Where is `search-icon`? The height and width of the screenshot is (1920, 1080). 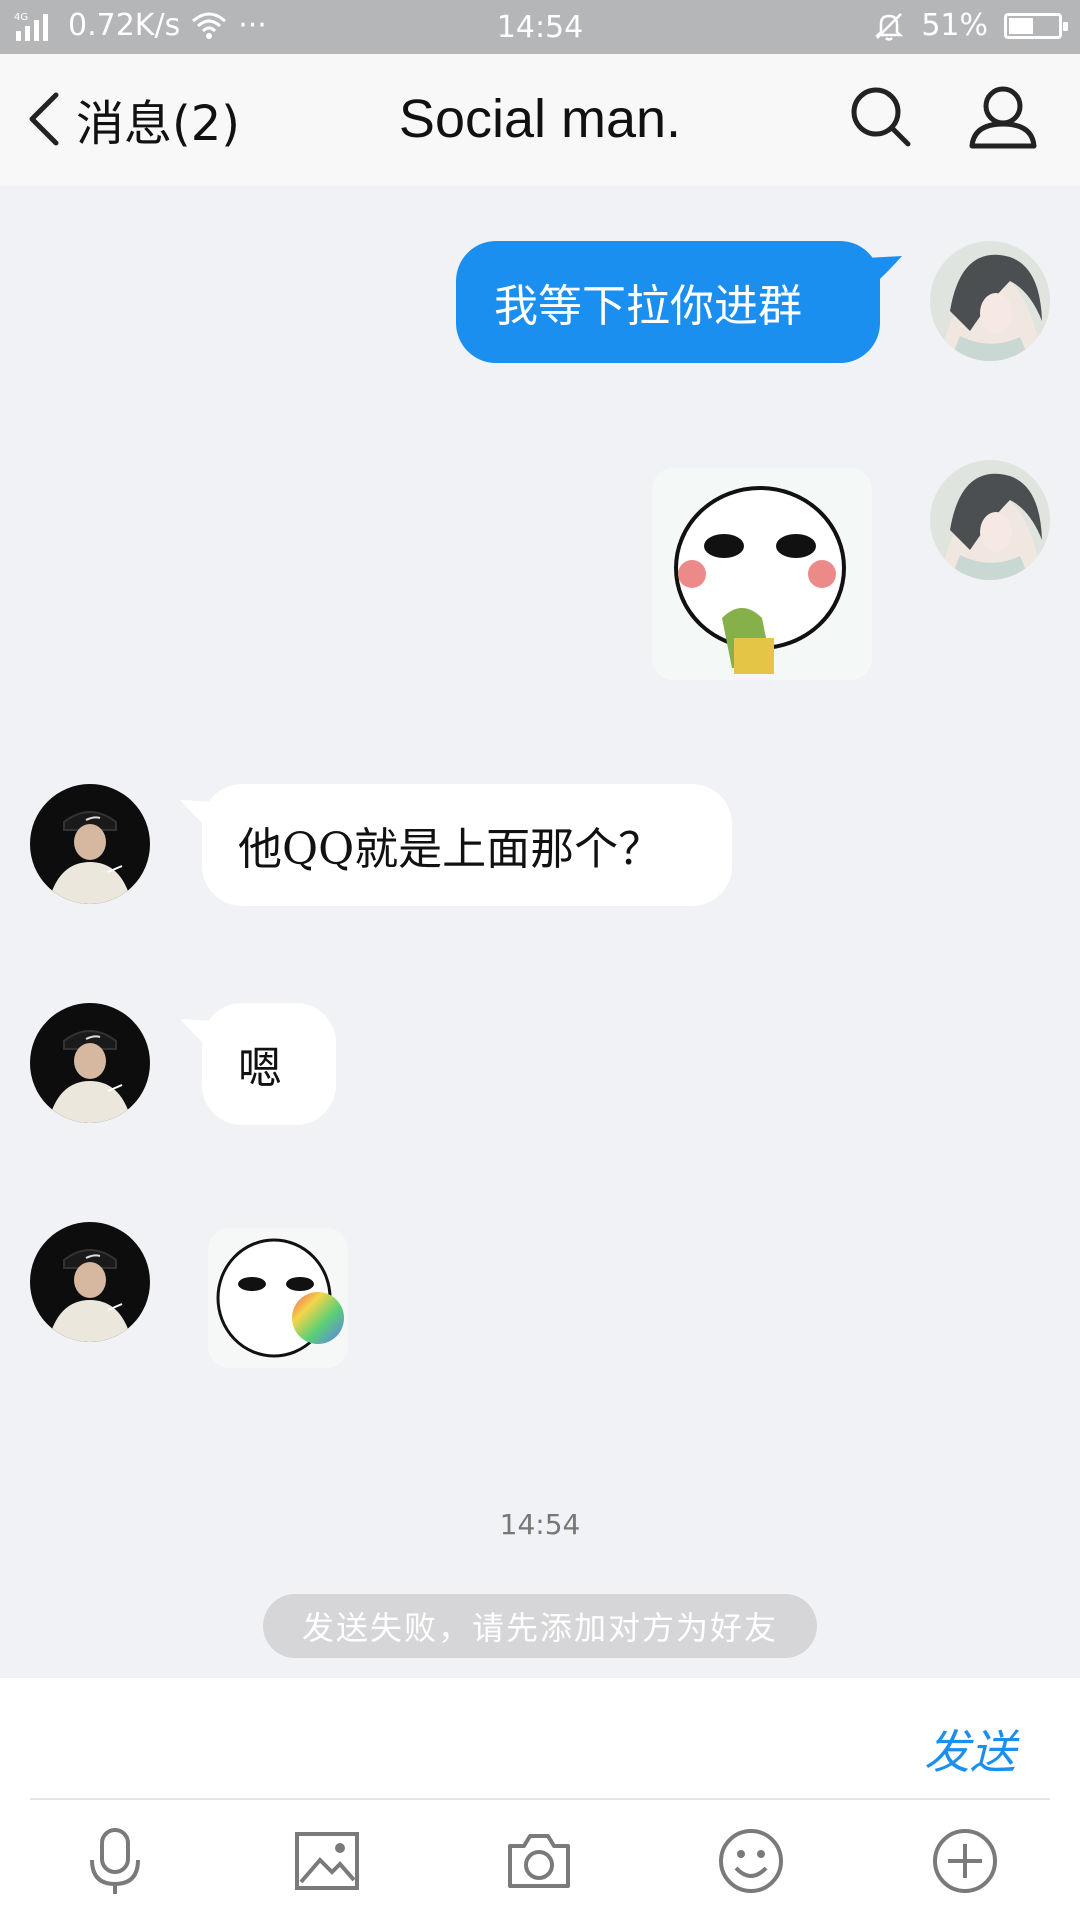 search-icon is located at coordinates (881, 117).